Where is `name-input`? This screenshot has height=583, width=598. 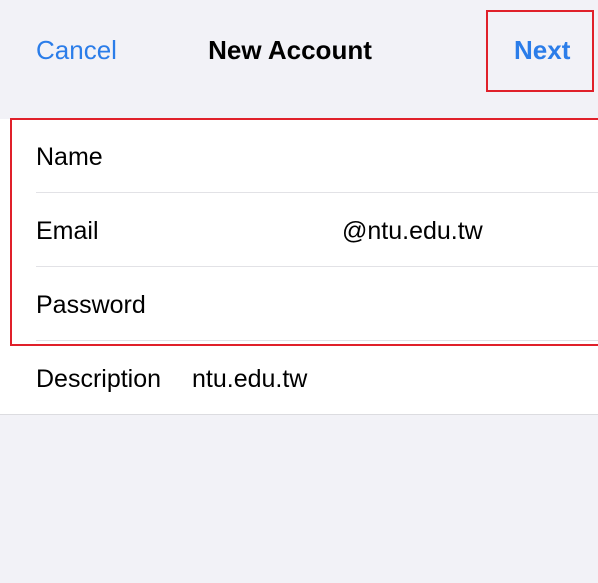
name-input is located at coordinates (390, 157).